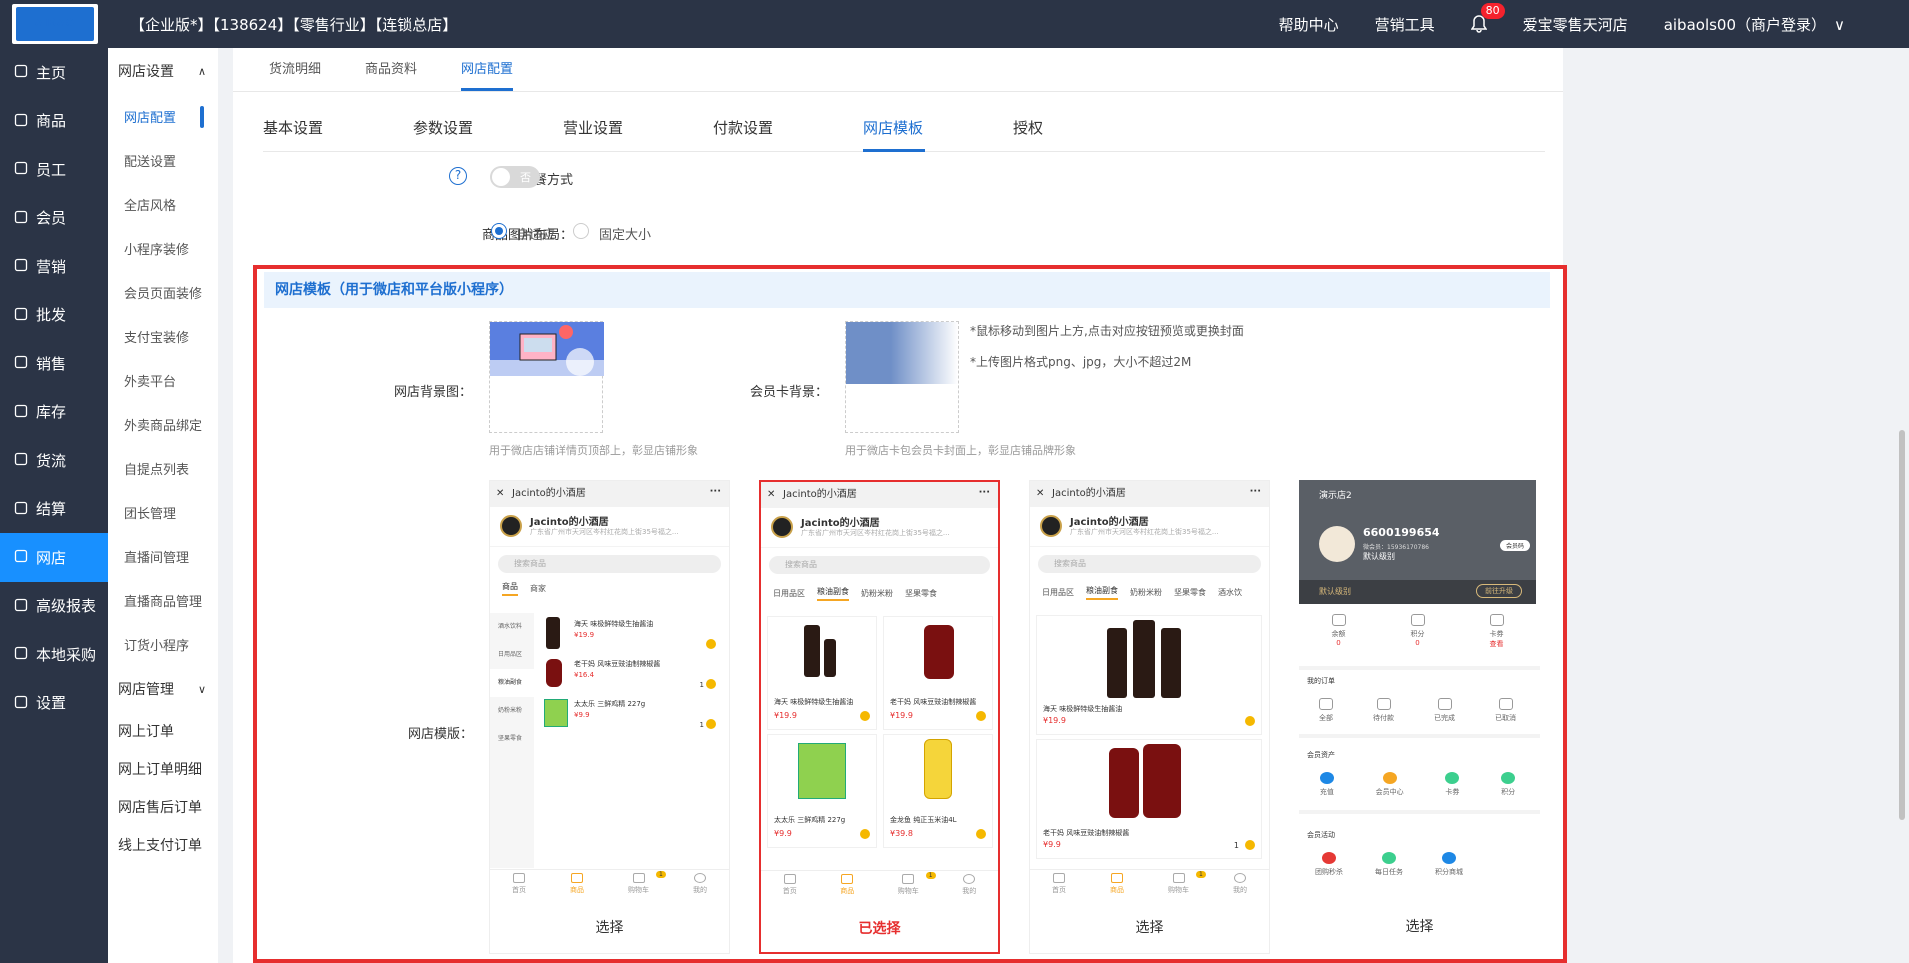 The height and width of the screenshot is (963, 1909). What do you see at coordinates (1309, 24) in the screenshot?
I see `help-center-link: 帮助中心` at bounding box center [1309, 24].